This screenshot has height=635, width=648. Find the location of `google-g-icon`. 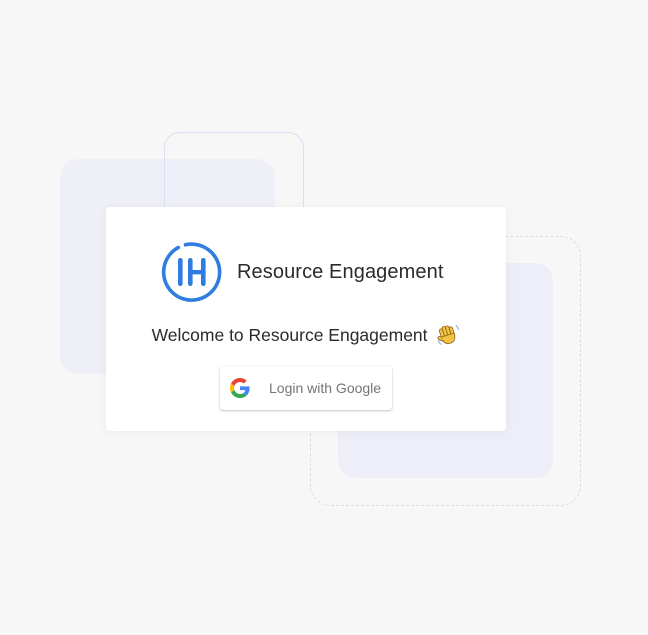

google-g-icon is located at coordinates (240, 388).